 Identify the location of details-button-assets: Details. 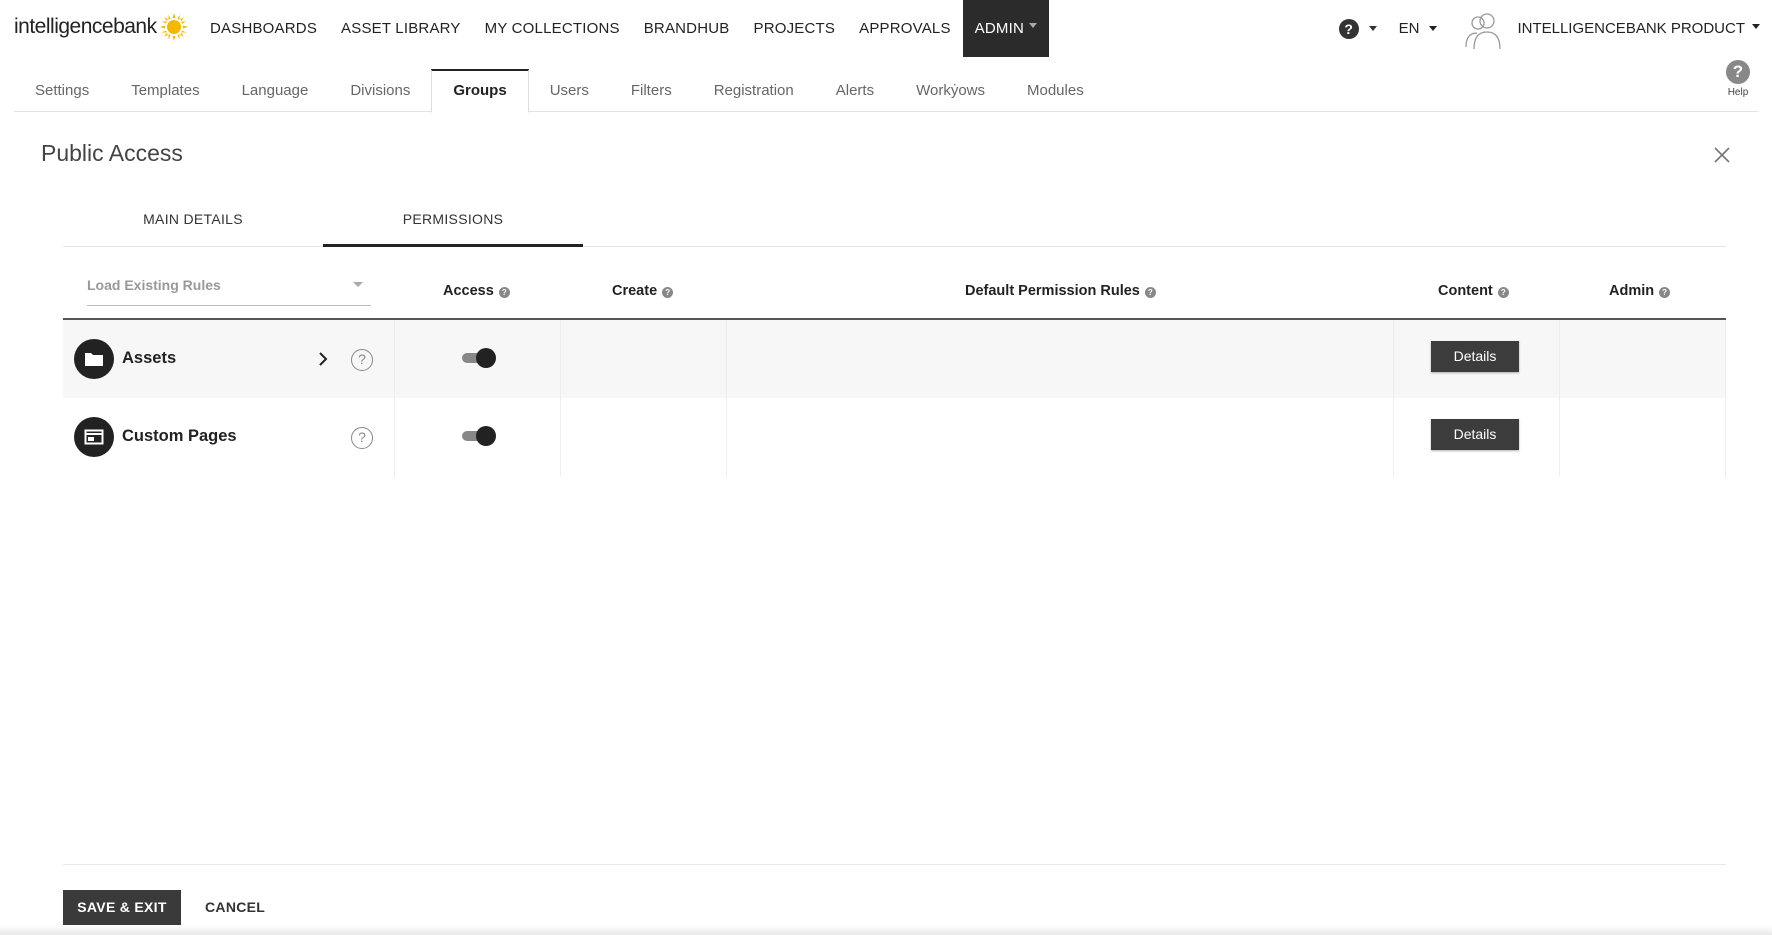
(1475, 356).